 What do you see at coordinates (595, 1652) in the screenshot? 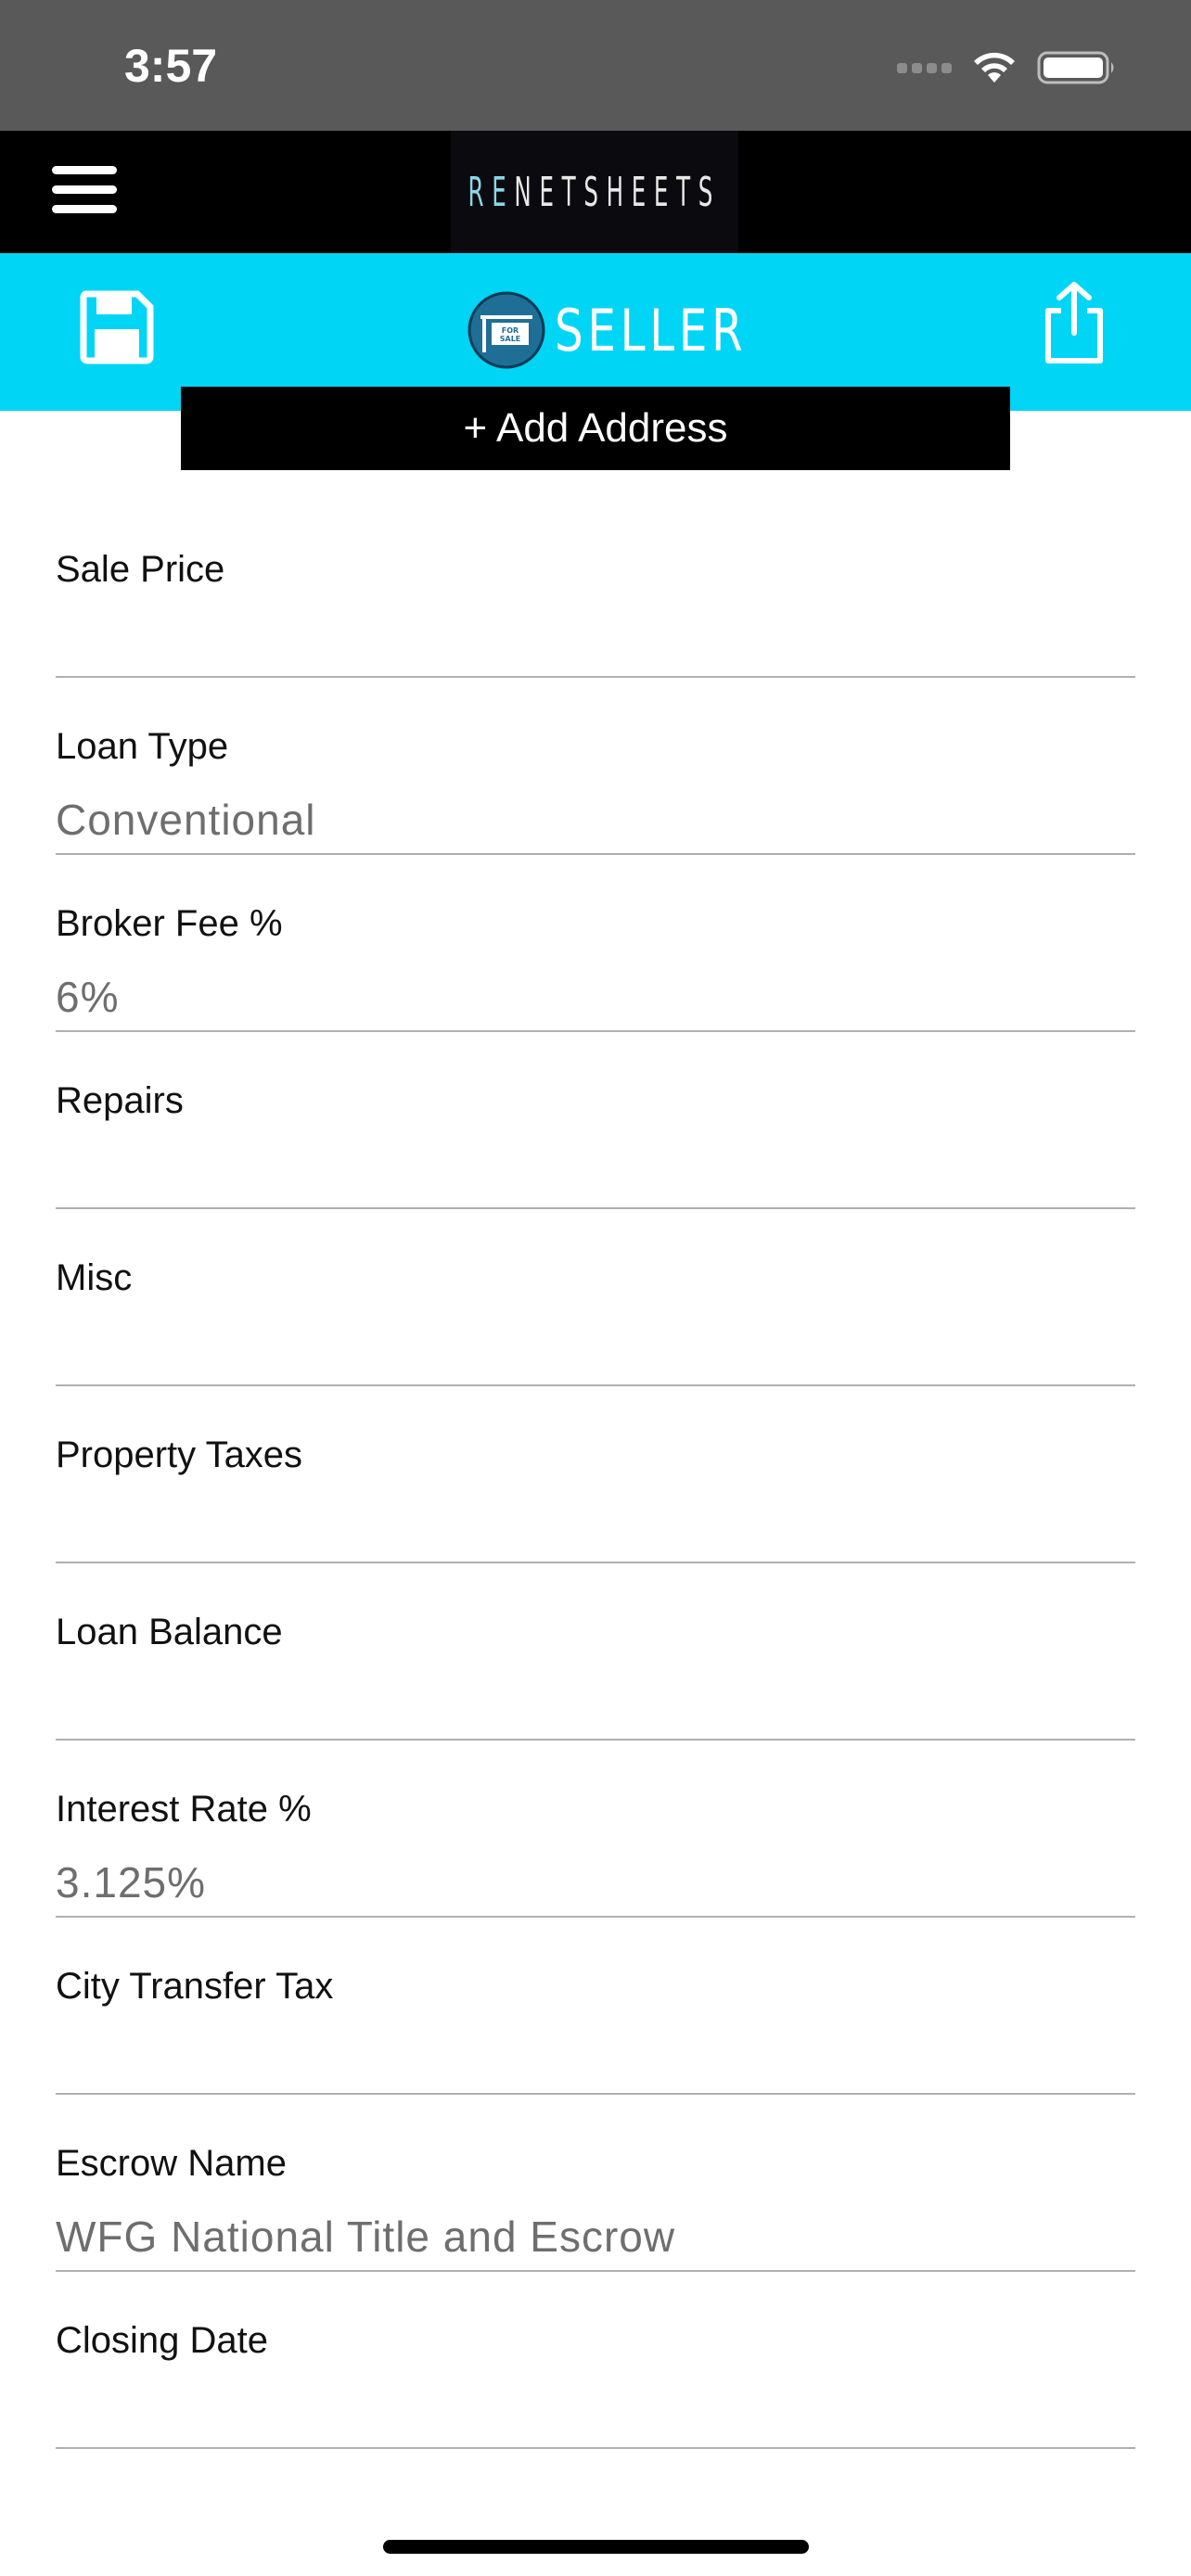
I see `field-loan-balance: Loan Balance` at bounding box center [595, 1652].